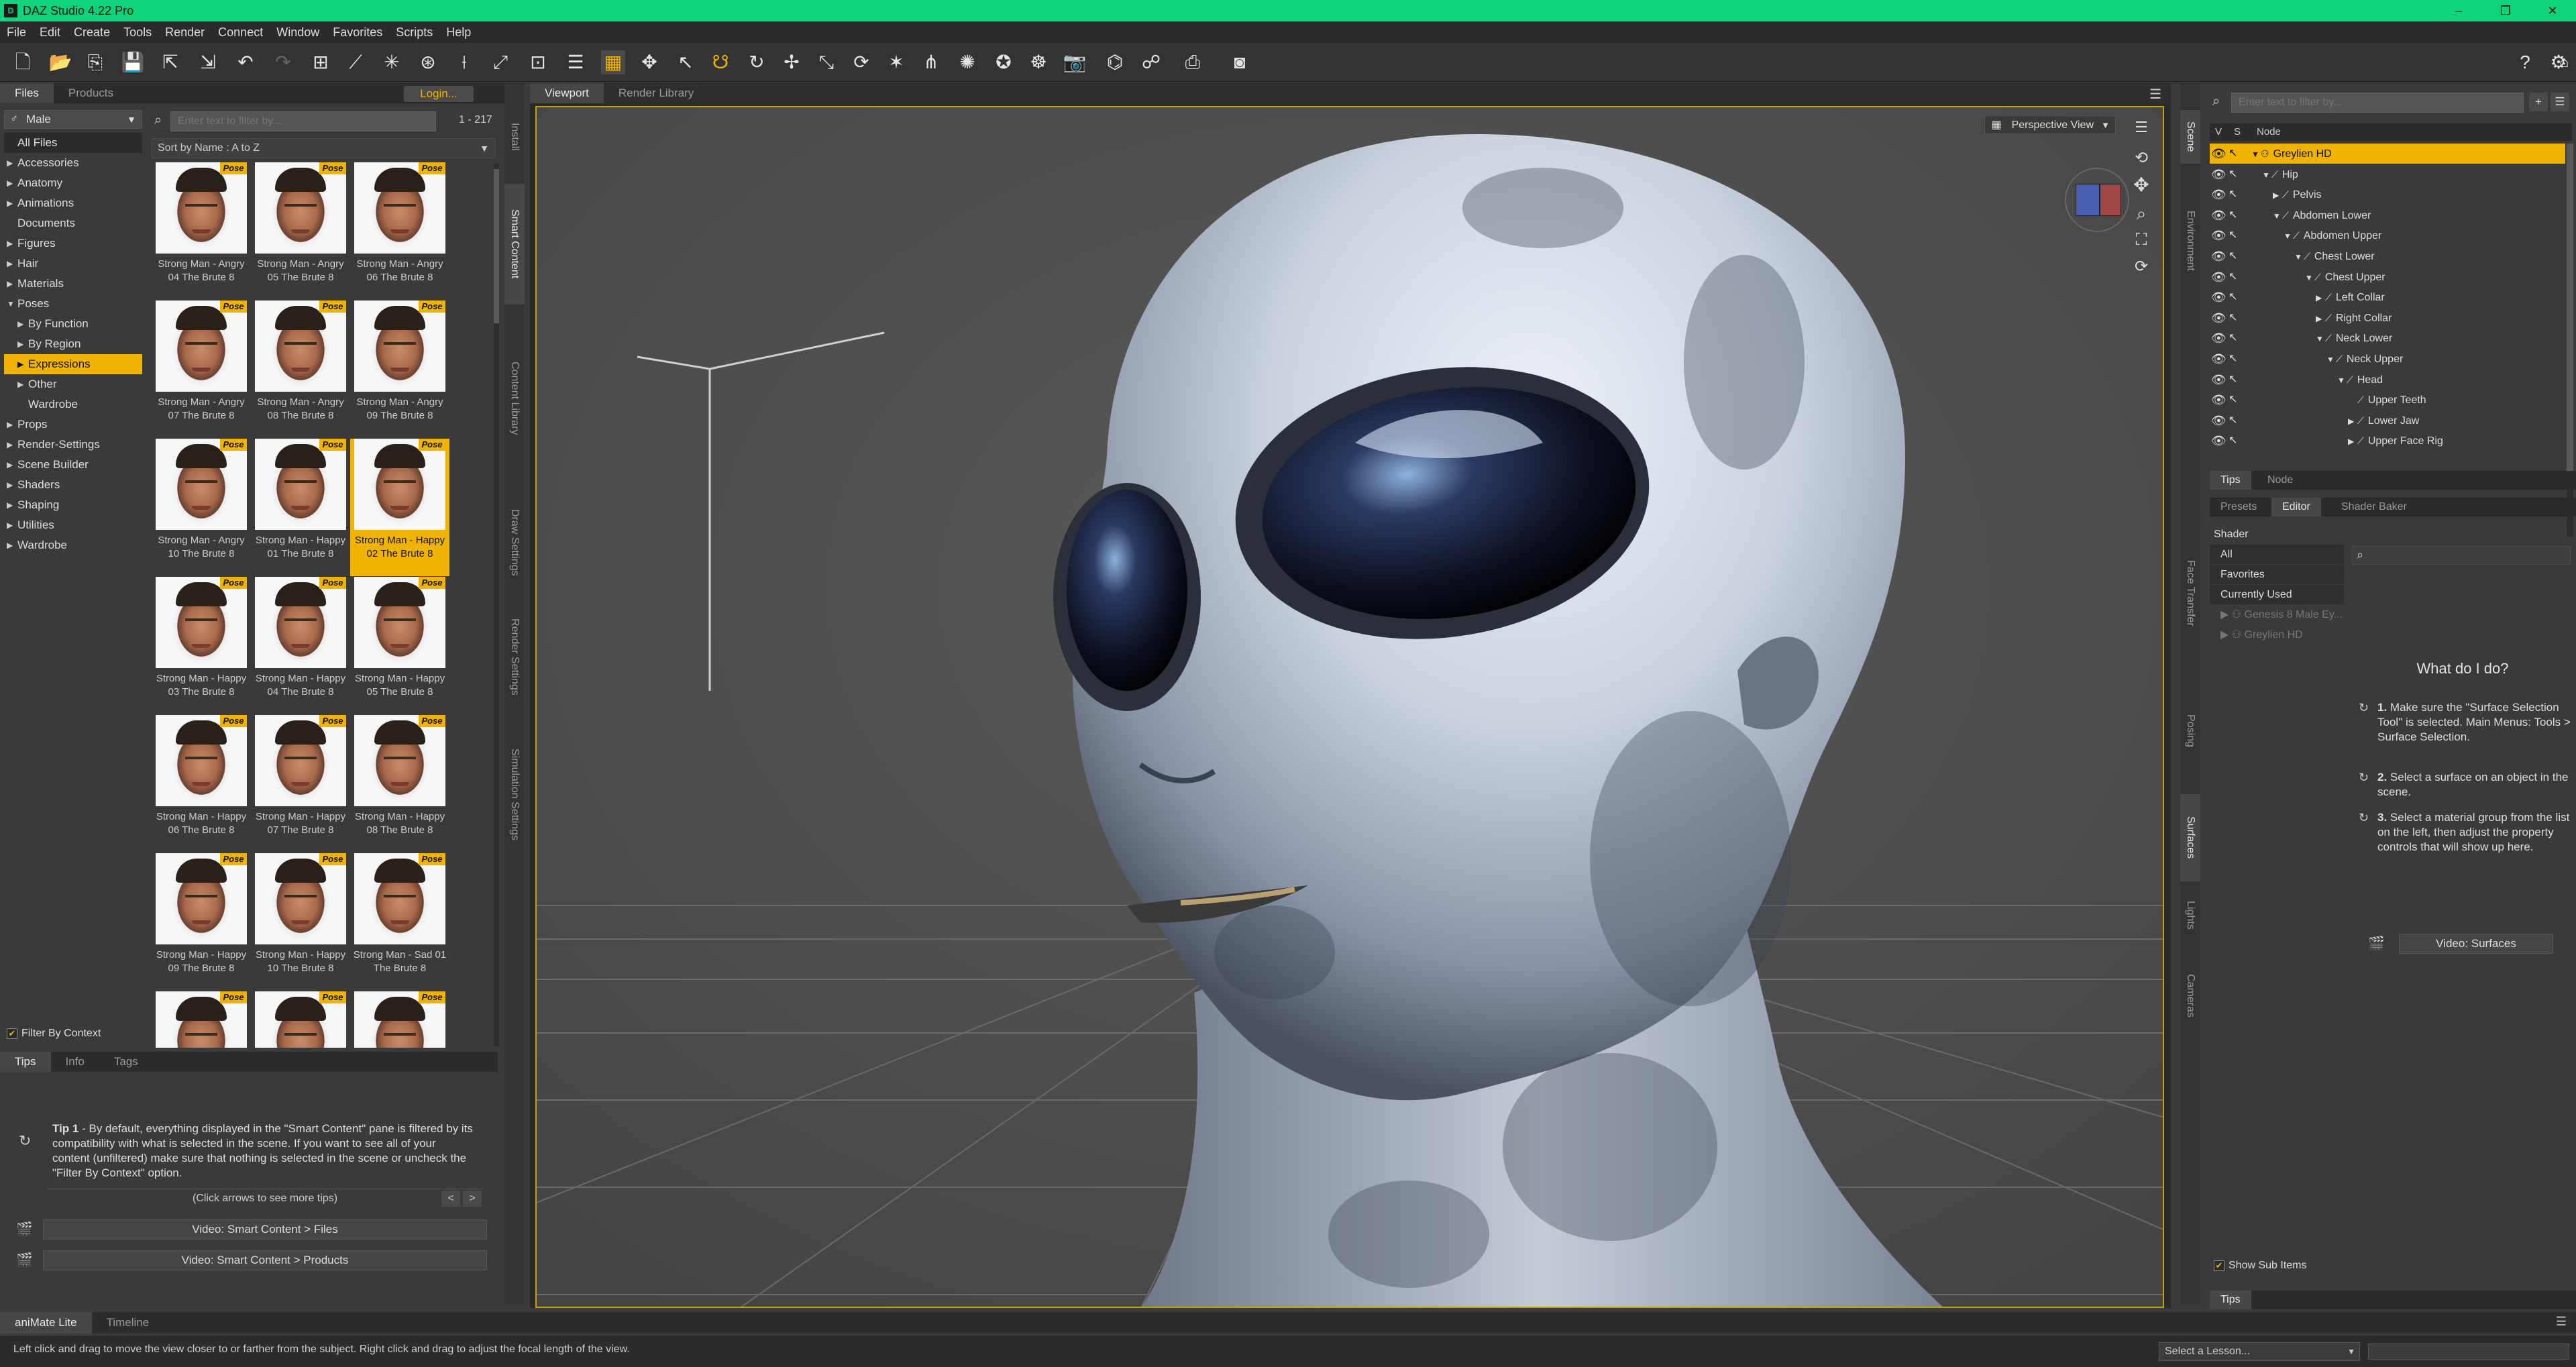 The image size is (2576, 1367). I want to click on tab-animate-lite: aniMate Lite, so click(46, 1322).